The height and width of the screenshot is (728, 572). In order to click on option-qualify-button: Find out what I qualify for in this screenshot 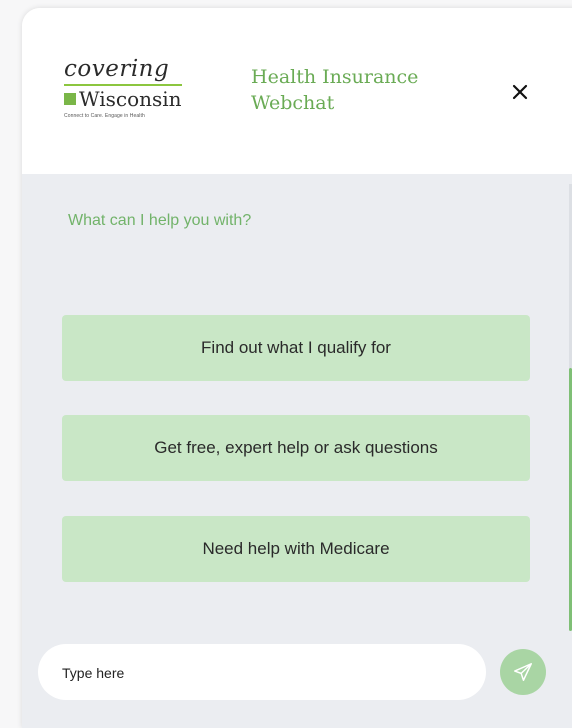, I will do `click(296, 348)`.